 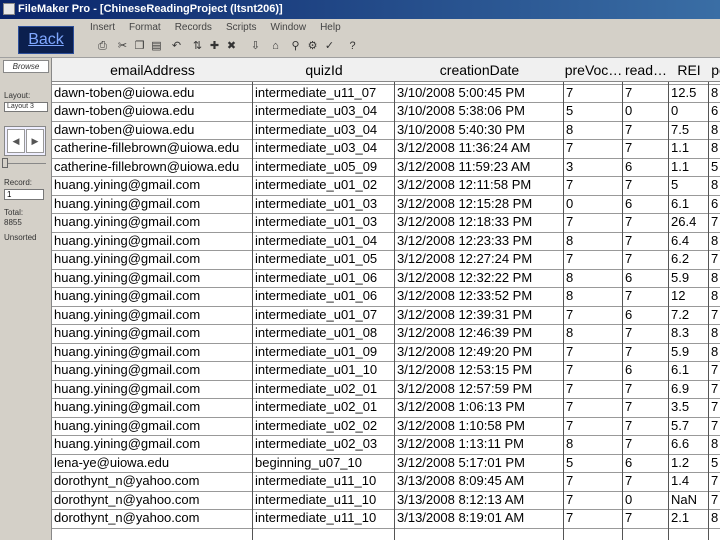 I want to click on table-cell: 6.4, so click(x=689, y=241).